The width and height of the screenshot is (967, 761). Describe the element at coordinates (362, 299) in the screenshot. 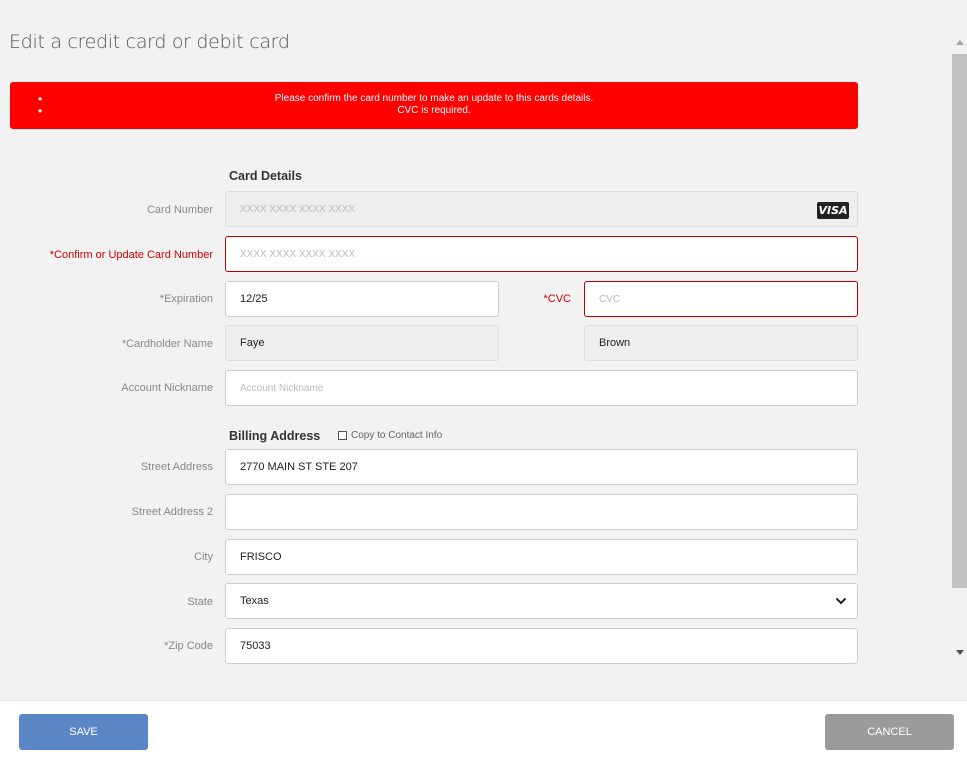

I see `expiration-input: 12/25` at that location.